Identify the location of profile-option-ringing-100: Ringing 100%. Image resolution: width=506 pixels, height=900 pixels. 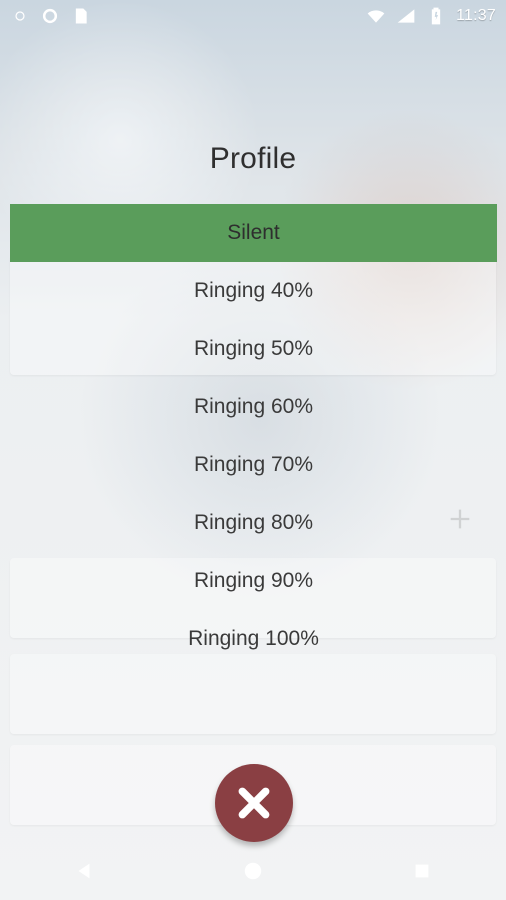
(253, 639).